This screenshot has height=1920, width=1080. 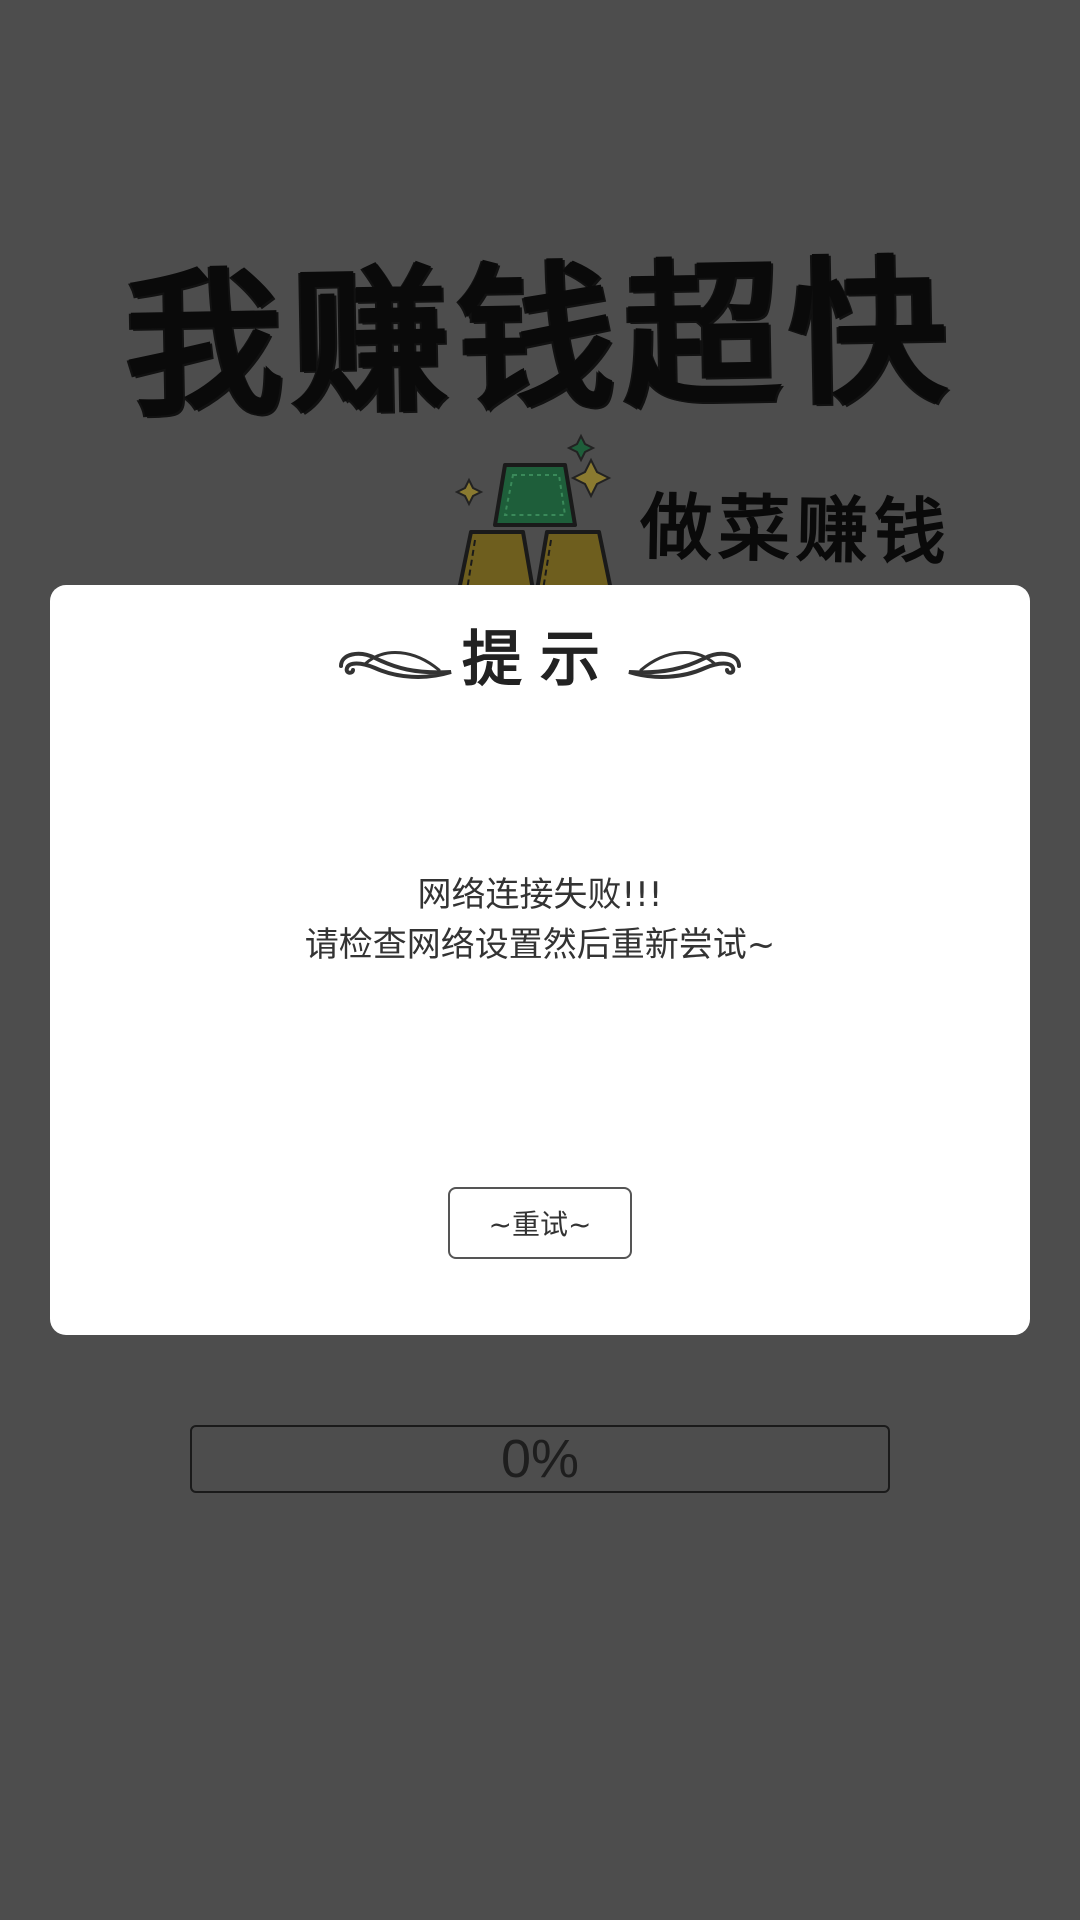 I want to click on game-title: 我赚钱超快, so click(x=540, y=339).